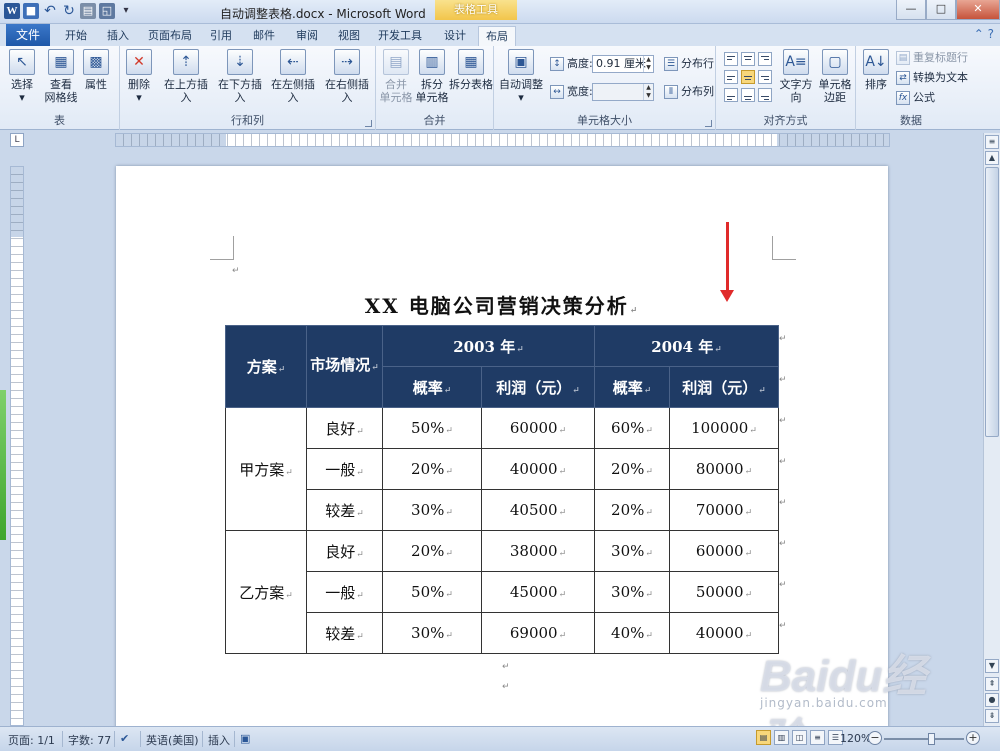  Describe the element at coordinates (538, 510) in the screenshot. I see `table-cell: 40500↵` at that location.